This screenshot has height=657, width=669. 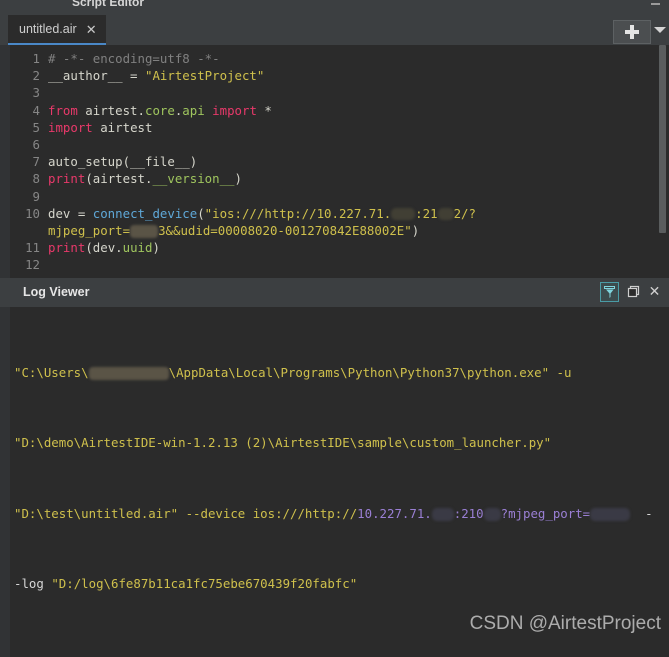 I want to click on code-text: __author__ = "AirtestProject", so click(x=156, y=76).